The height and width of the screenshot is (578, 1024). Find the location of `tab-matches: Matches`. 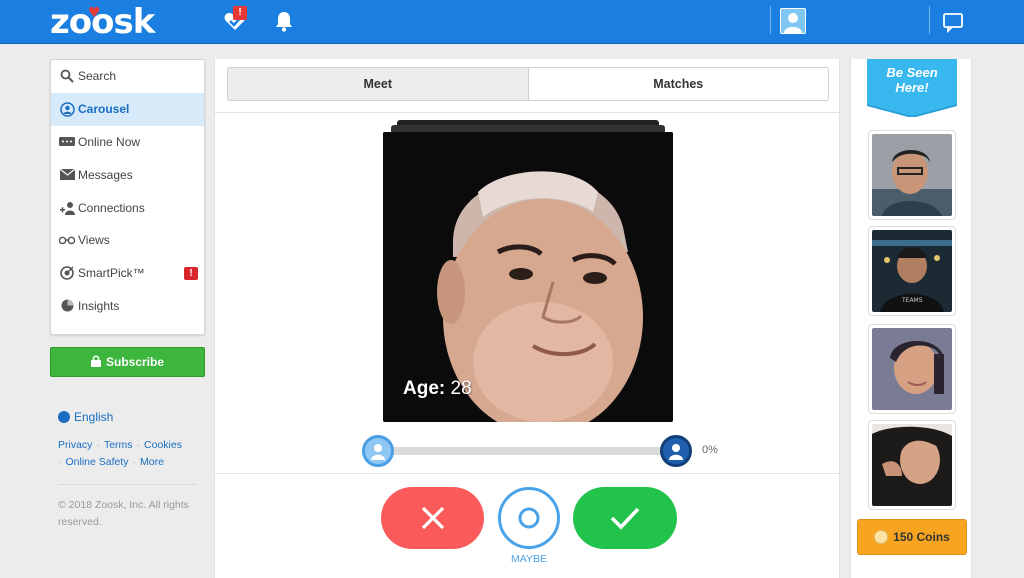

tab-matches: Matches is located at coordinates (678, 84).